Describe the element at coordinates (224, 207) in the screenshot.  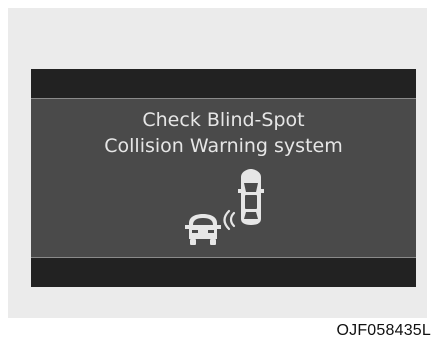
I see `blind-spot-collision-warning-icon` at that location.